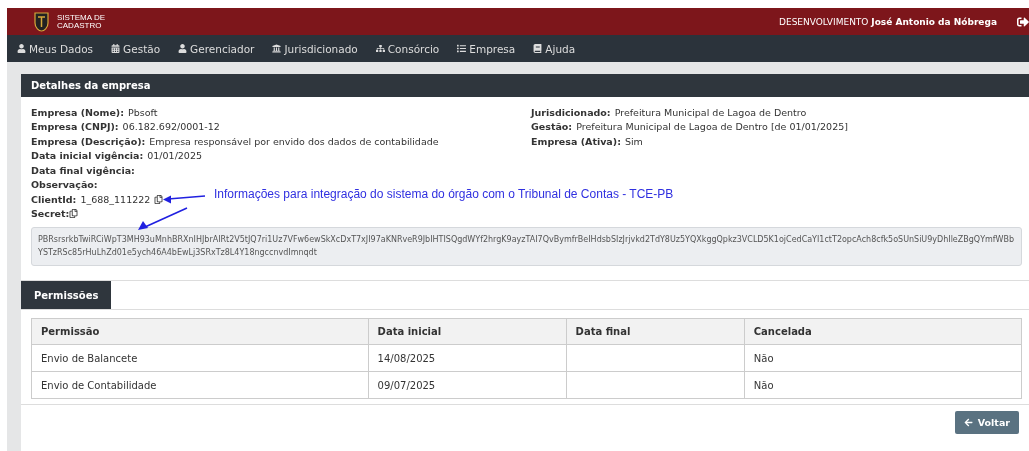  Describe the element at coordinates (200, 358) in the screenshot. I see `table-cell: Envio de Balancete` at that location.